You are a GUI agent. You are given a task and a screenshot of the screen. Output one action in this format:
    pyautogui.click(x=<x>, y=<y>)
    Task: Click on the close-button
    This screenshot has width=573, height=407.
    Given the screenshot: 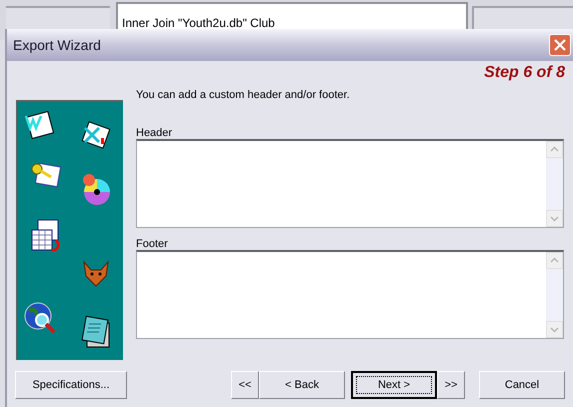 What is the action you would take?
    pyautogui.click(x=560, y=45)
    